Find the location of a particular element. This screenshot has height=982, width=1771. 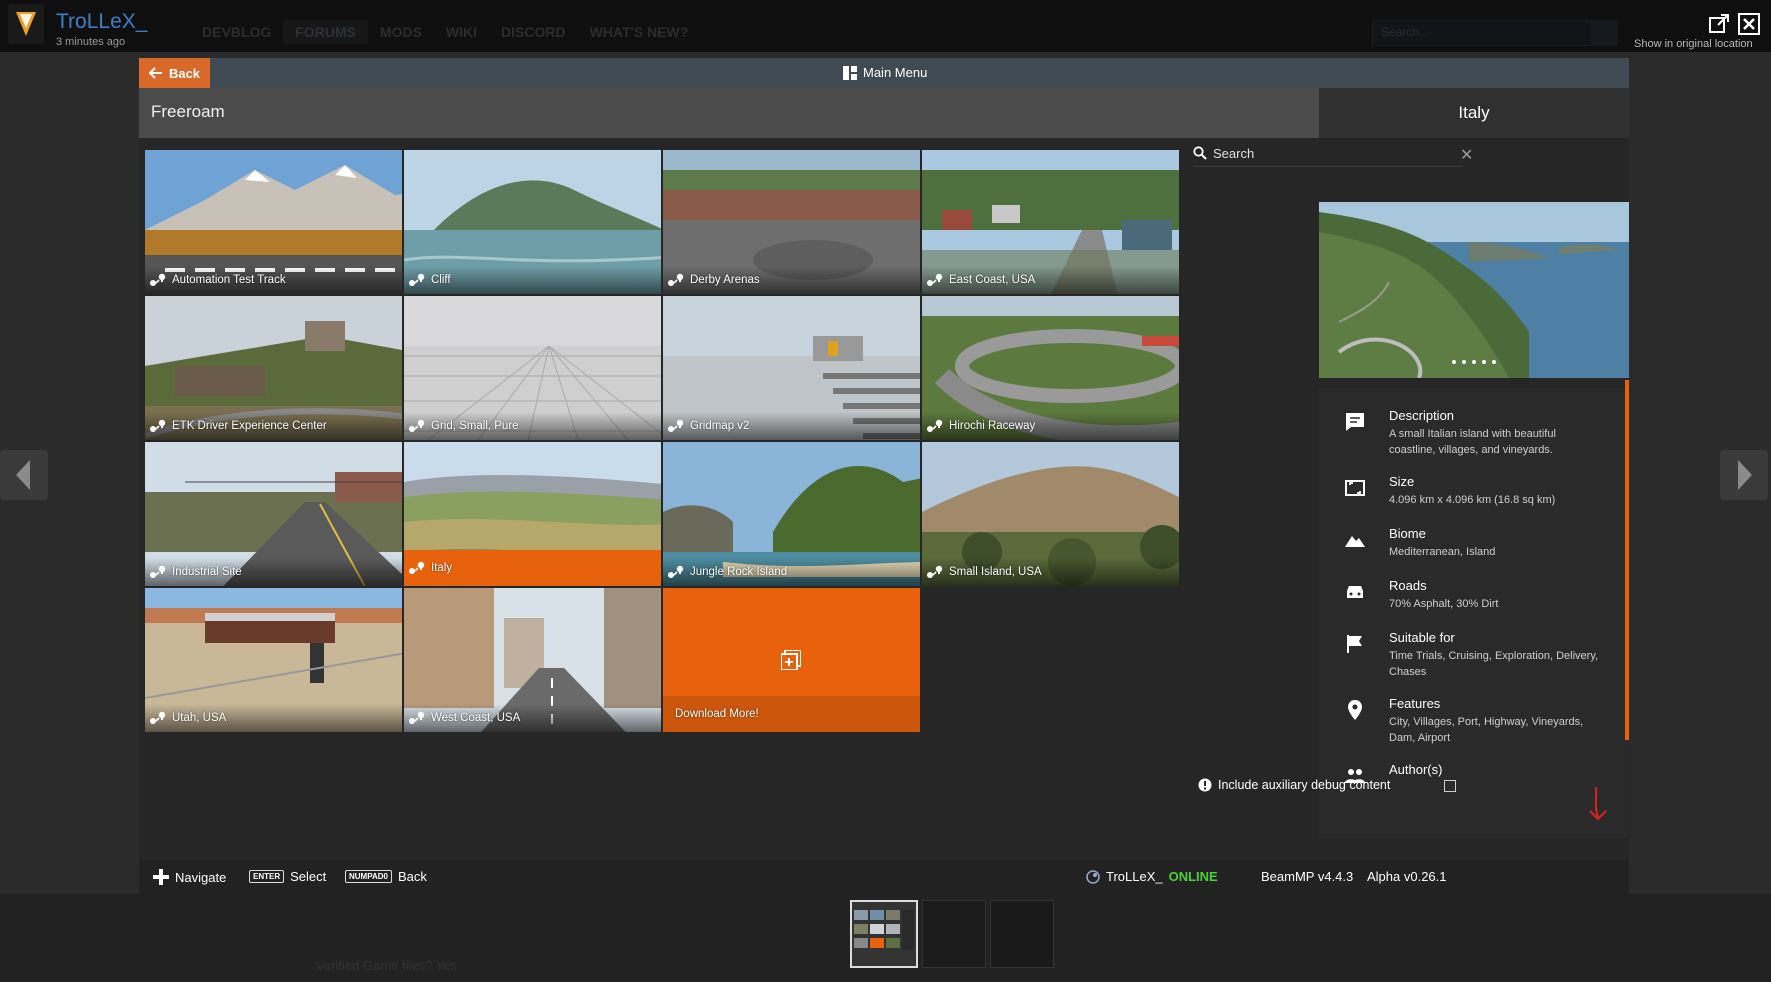

map-tile: Derby Arenas is located at coordinates (791, 222).